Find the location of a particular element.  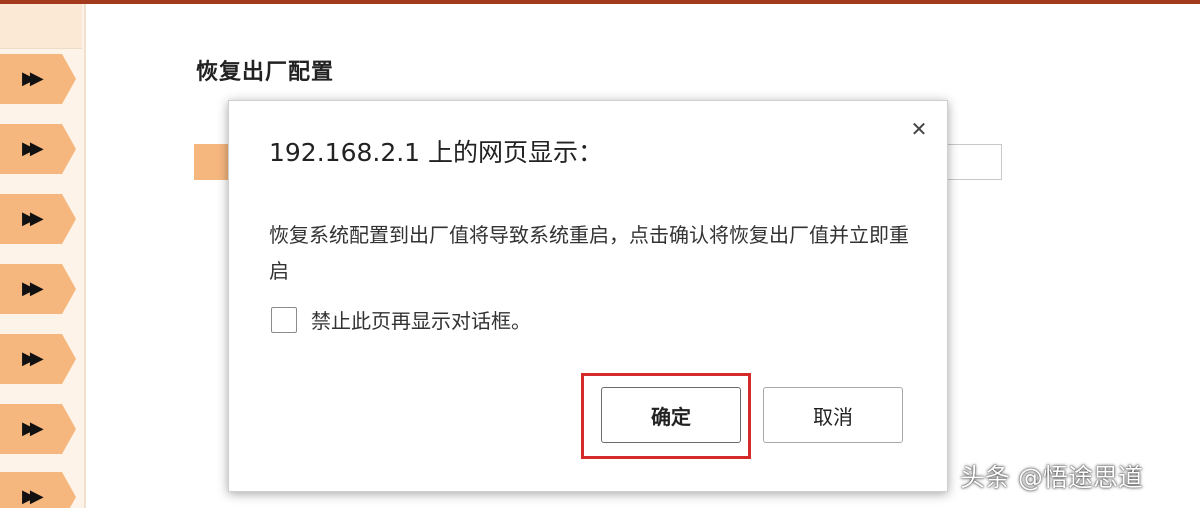

close-icon: ✕ is located at coordinates (919, 129).